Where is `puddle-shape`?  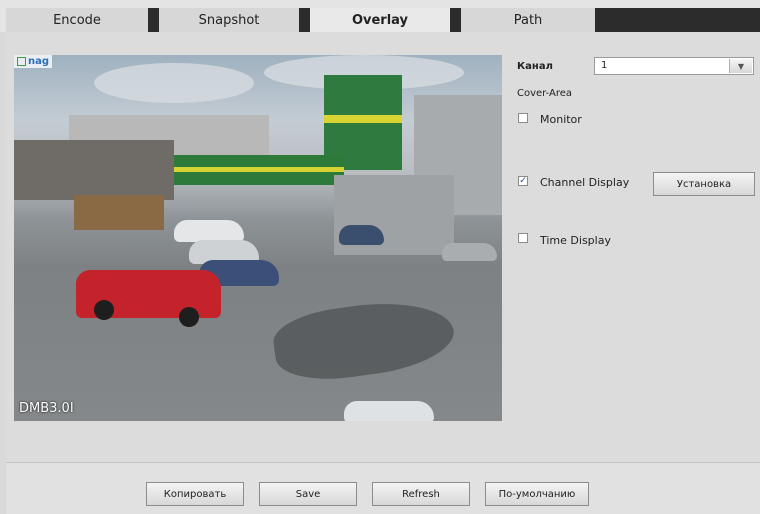 puddle-shape is located at coordinates (364, 340).